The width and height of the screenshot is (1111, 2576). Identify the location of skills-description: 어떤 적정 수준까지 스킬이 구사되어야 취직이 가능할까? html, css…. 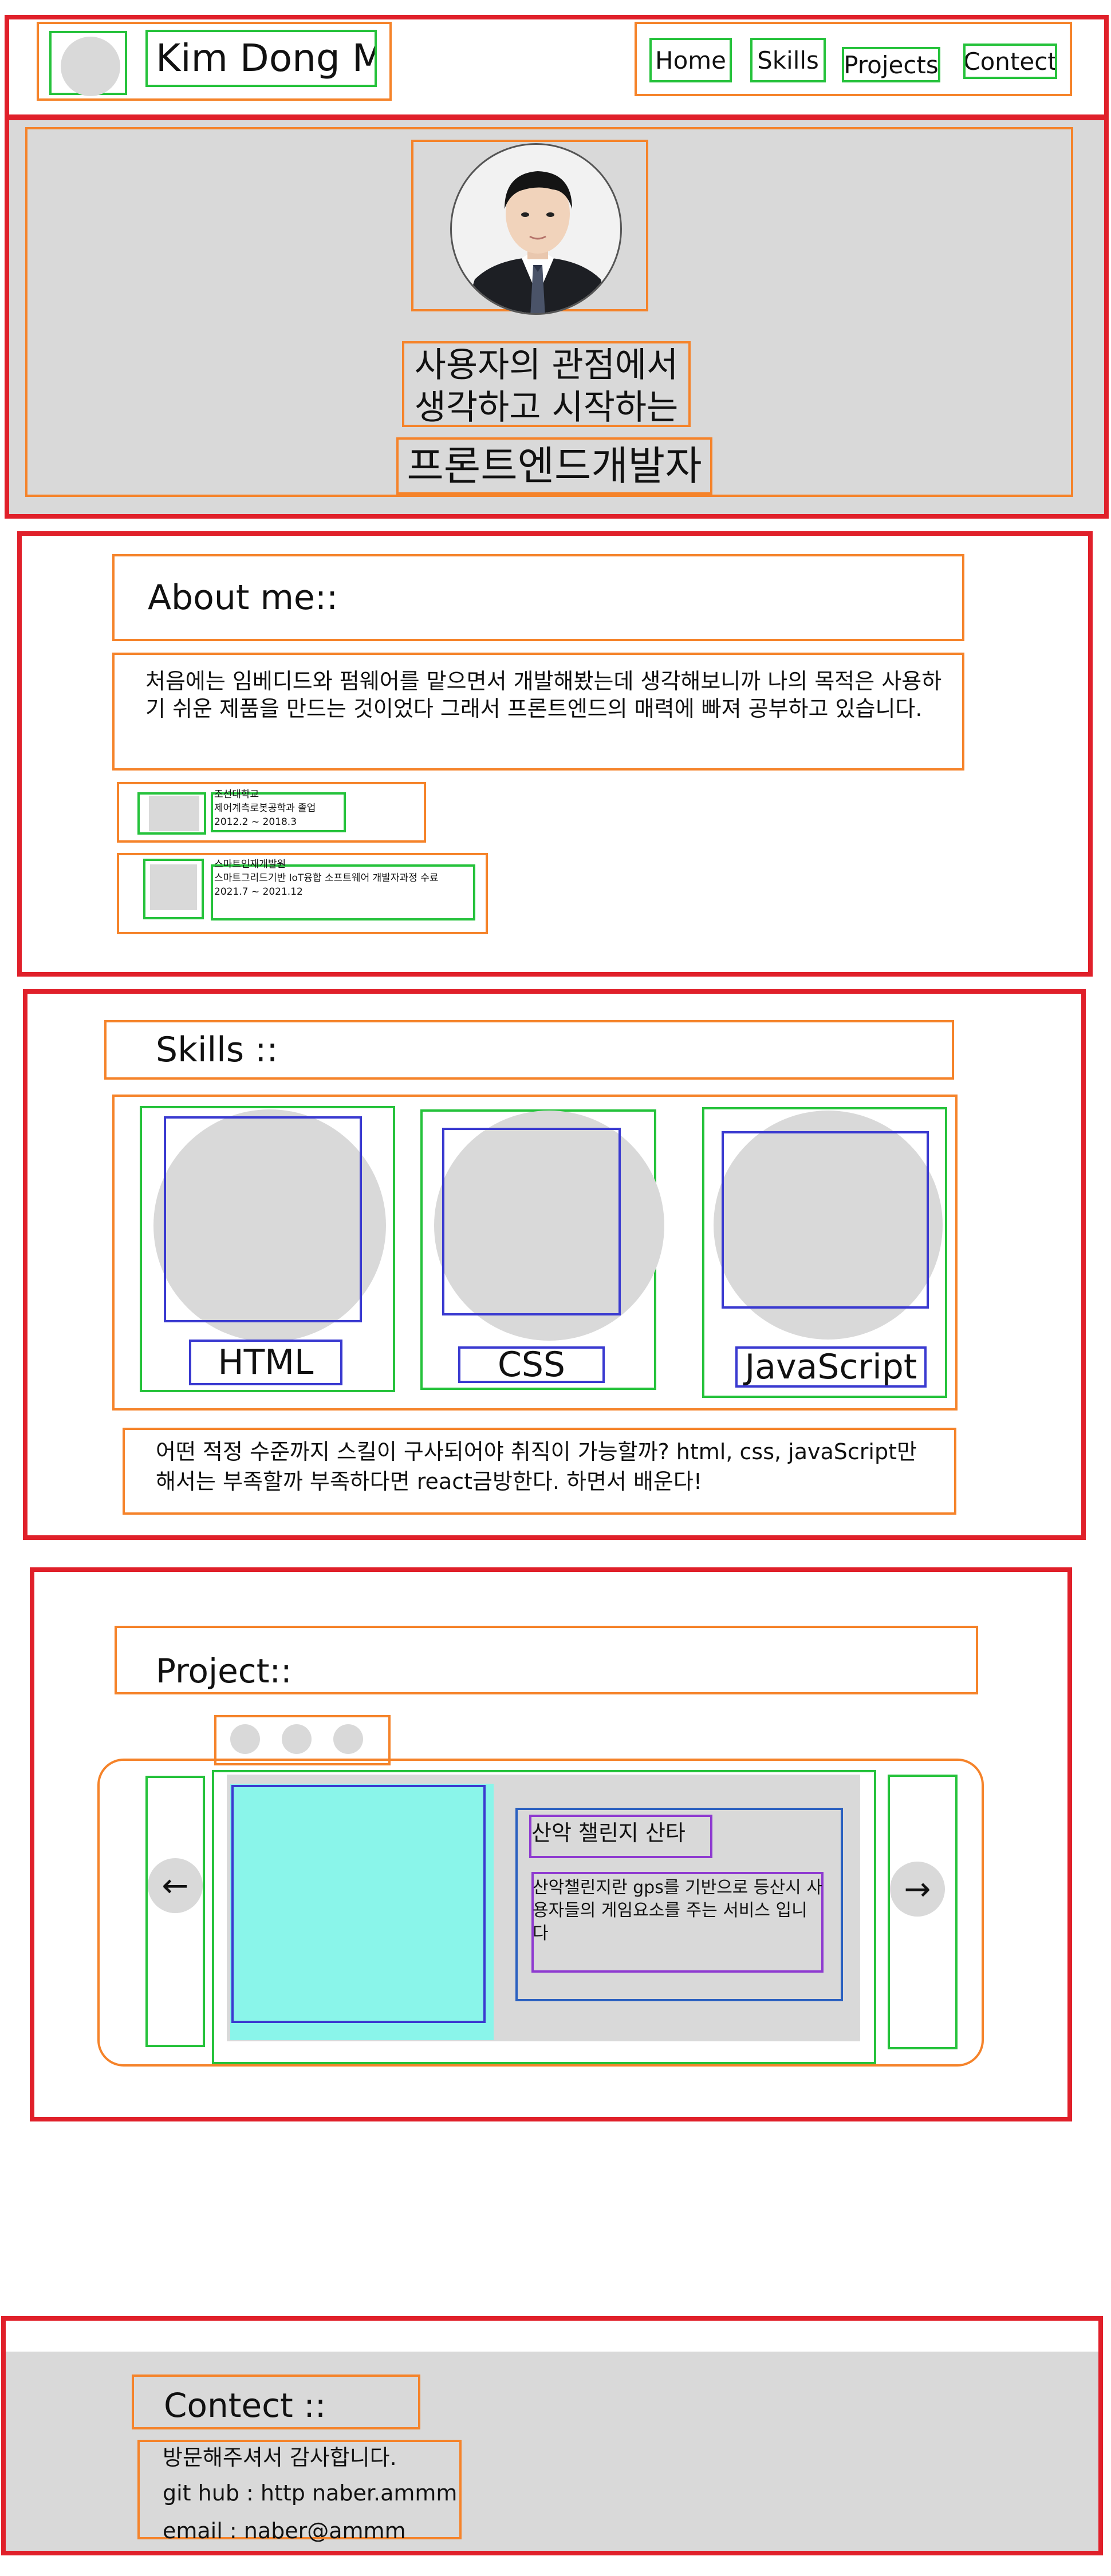
(536, 1466).